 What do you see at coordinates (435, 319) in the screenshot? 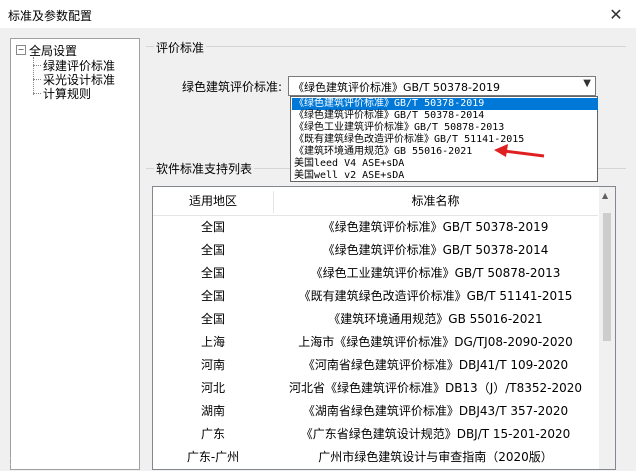
I see `cell-standard-name: 《建筑环境通用规范》GB 55016-2021` at bounding box center [435, 319].